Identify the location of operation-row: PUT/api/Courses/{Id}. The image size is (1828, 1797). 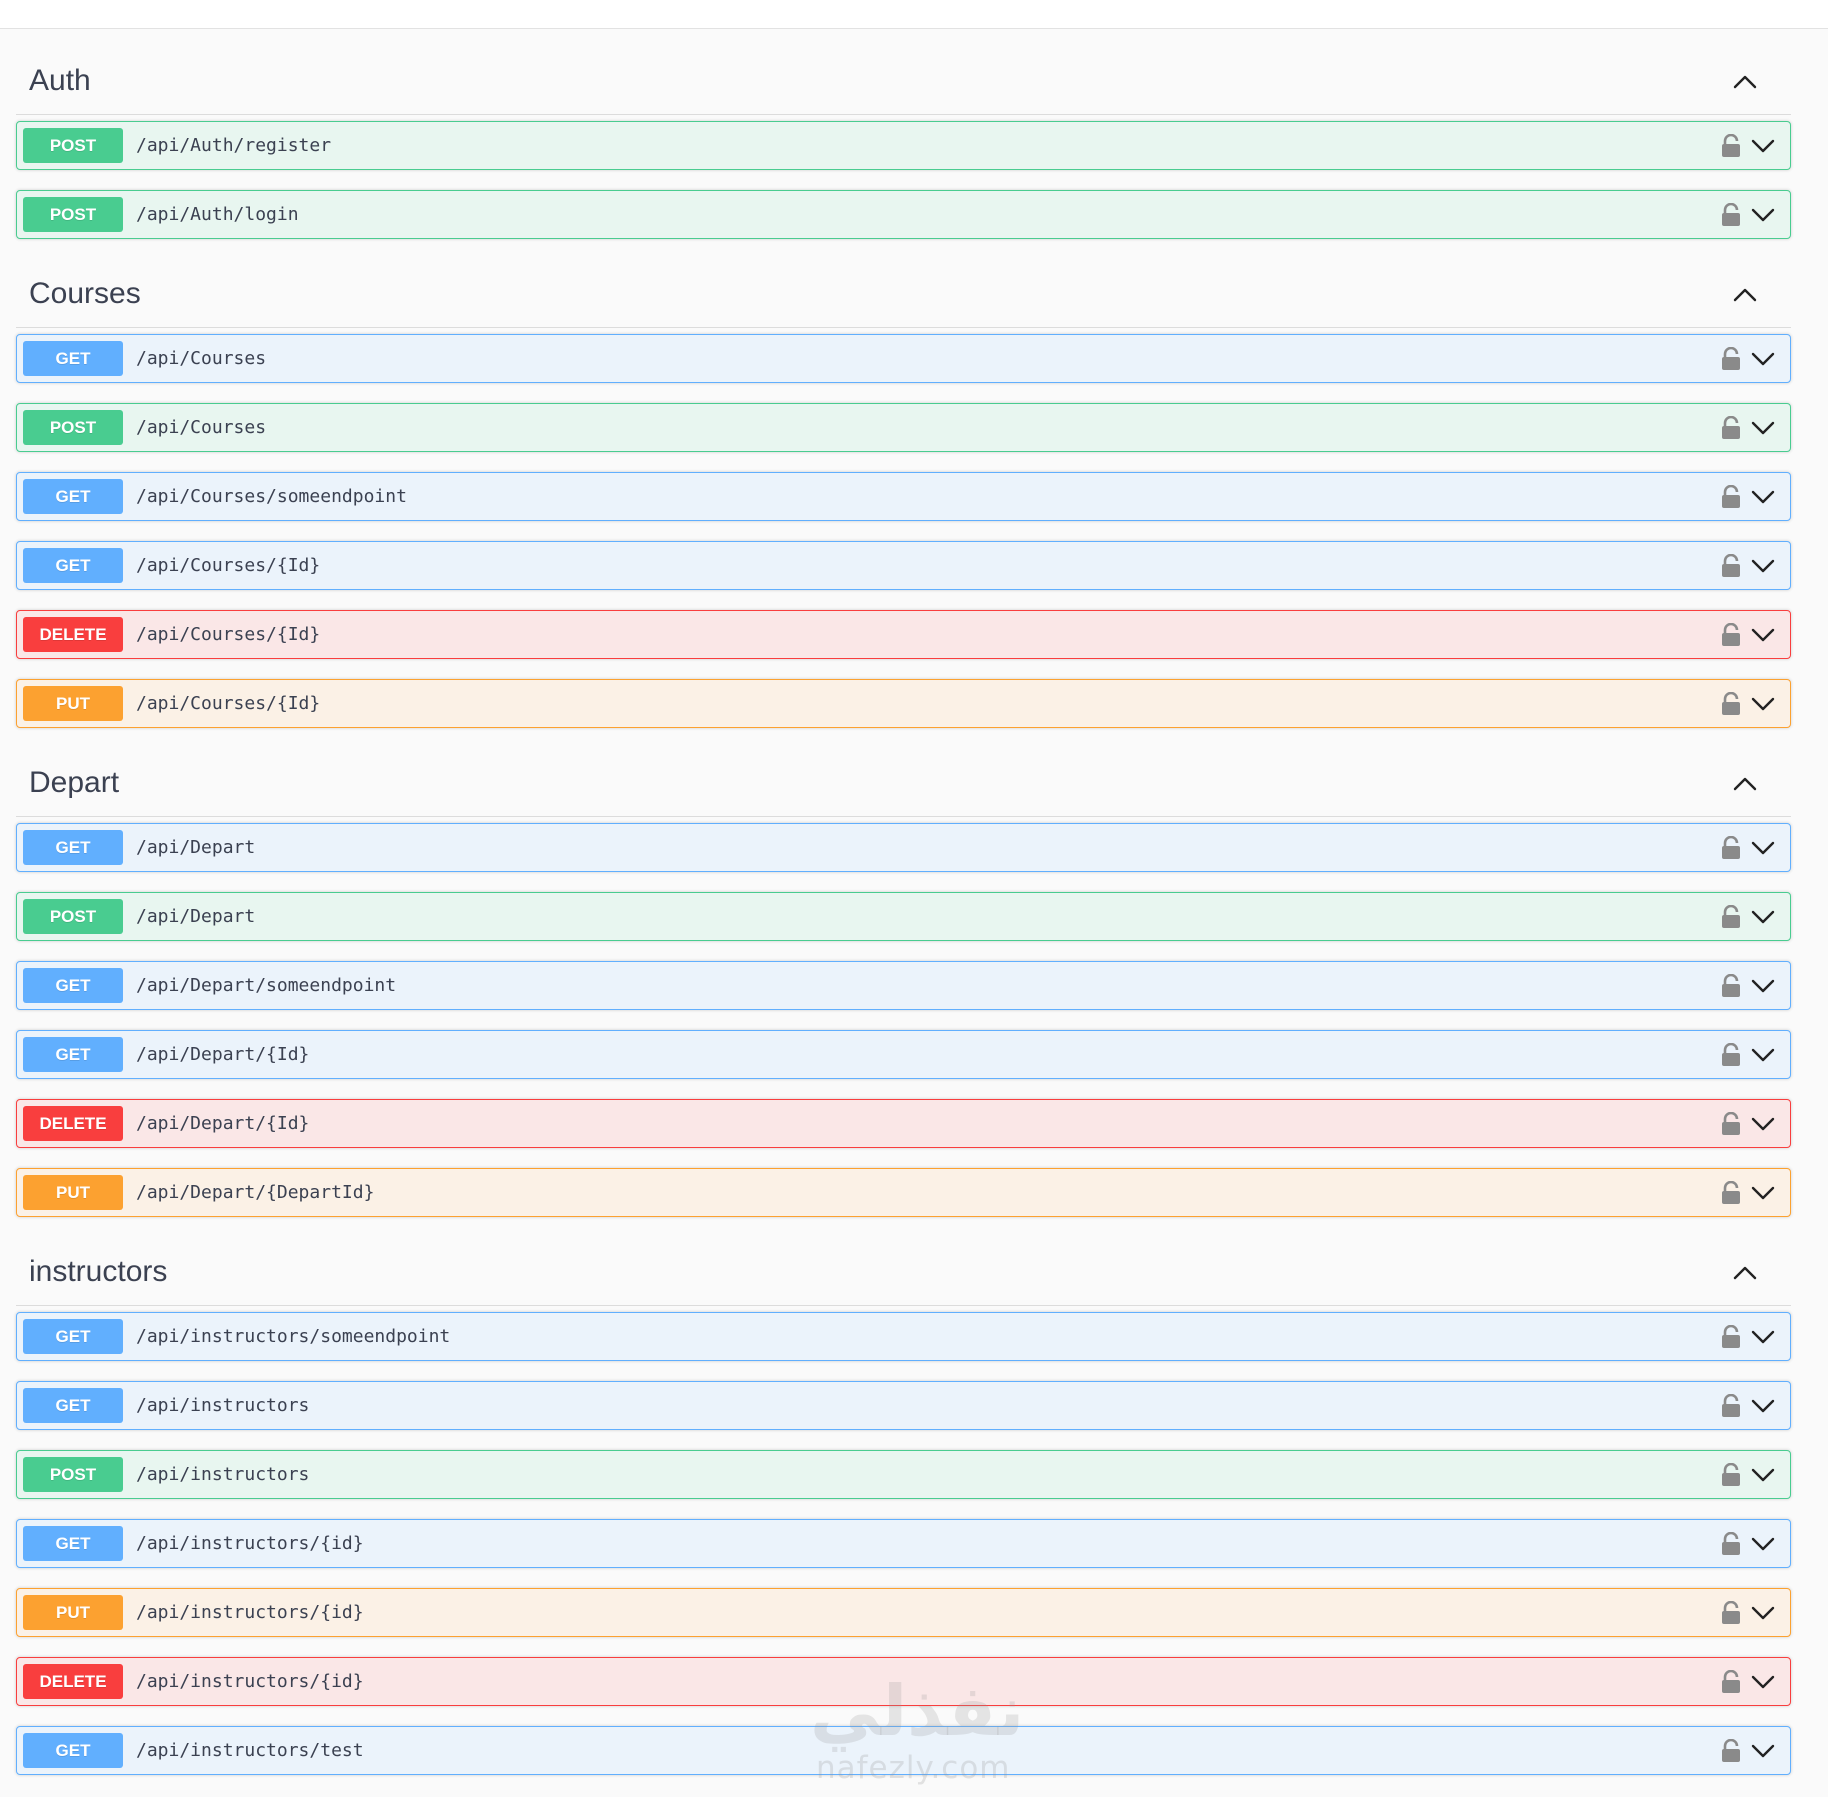
(903, 703).